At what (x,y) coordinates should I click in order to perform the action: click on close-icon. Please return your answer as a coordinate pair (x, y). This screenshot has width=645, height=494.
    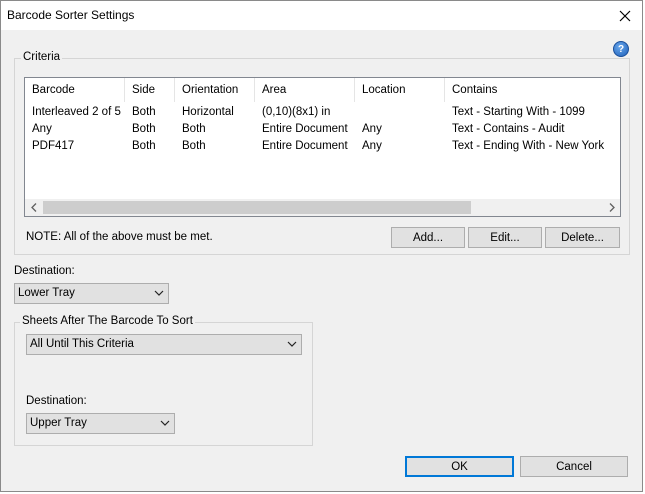
    Looking at the image, I should click on (625, 15).